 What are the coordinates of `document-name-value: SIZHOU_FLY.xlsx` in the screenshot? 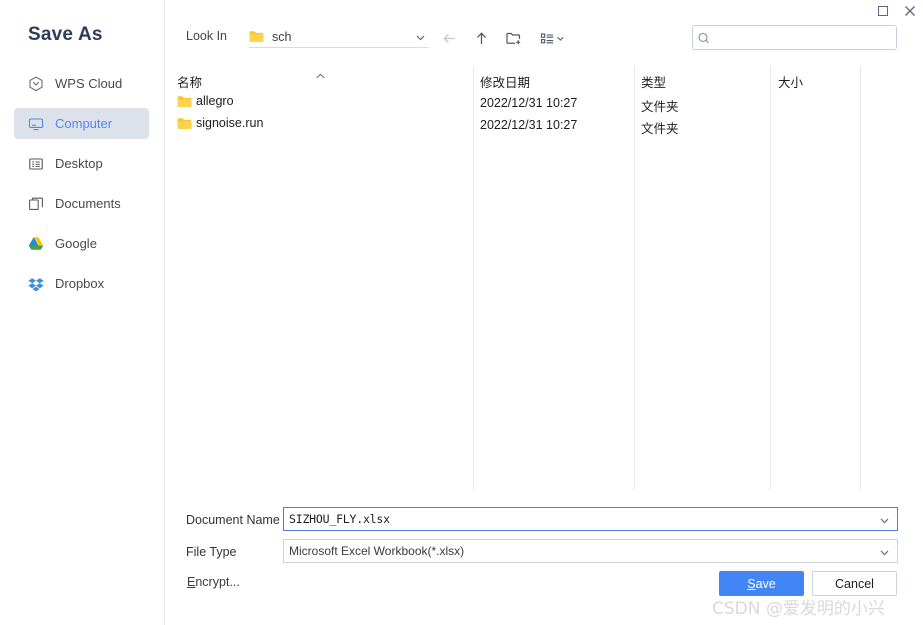 It's located at (339, 519).